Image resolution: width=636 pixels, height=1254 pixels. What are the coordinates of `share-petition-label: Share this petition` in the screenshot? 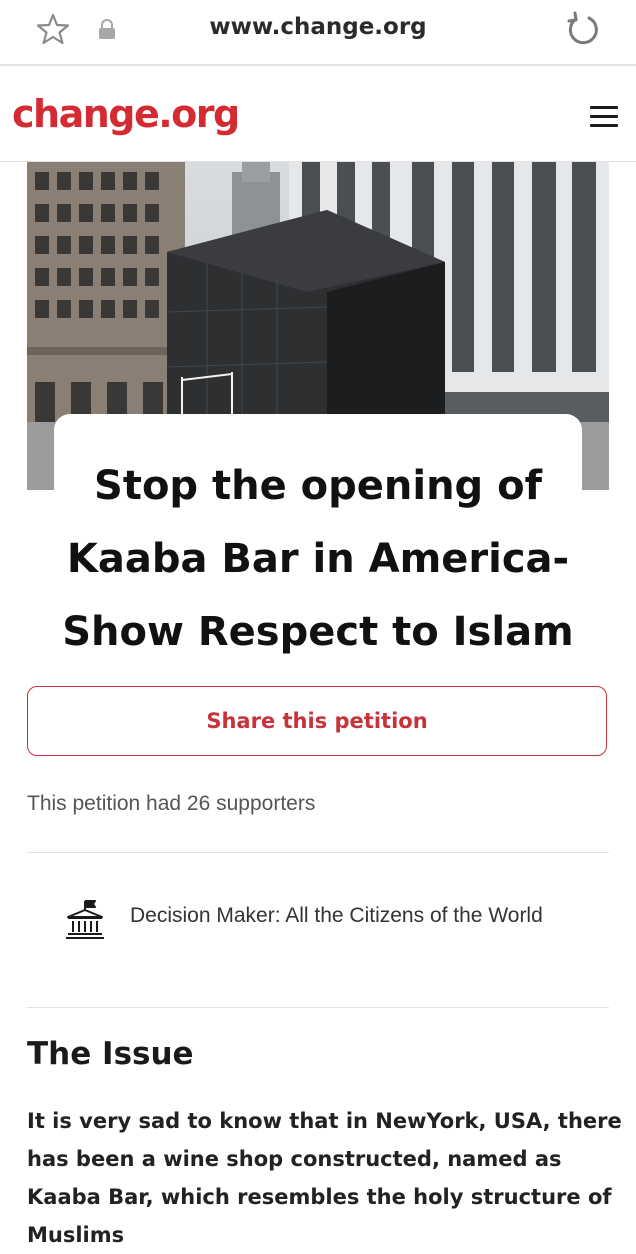 It's located at (317, 721).